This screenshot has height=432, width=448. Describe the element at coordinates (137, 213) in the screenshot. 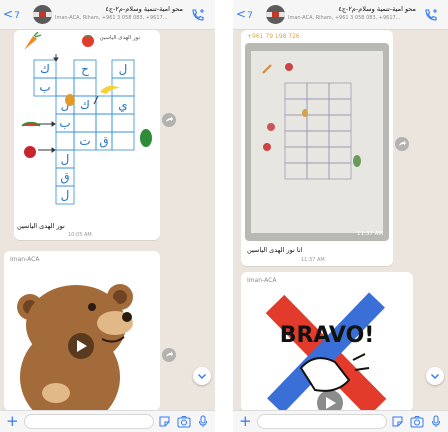

I see `image-timestamp: 10:05 AM` at that location.